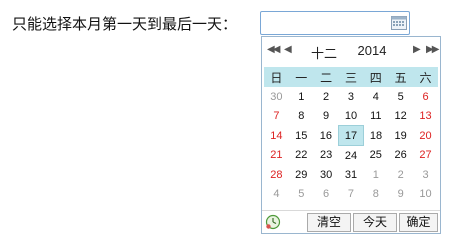 The image size is (474, 243). What do you see at coordinates (418, 222) in the screenshot?
I see `ok-button: 确定` at bounding box center [418, 222].